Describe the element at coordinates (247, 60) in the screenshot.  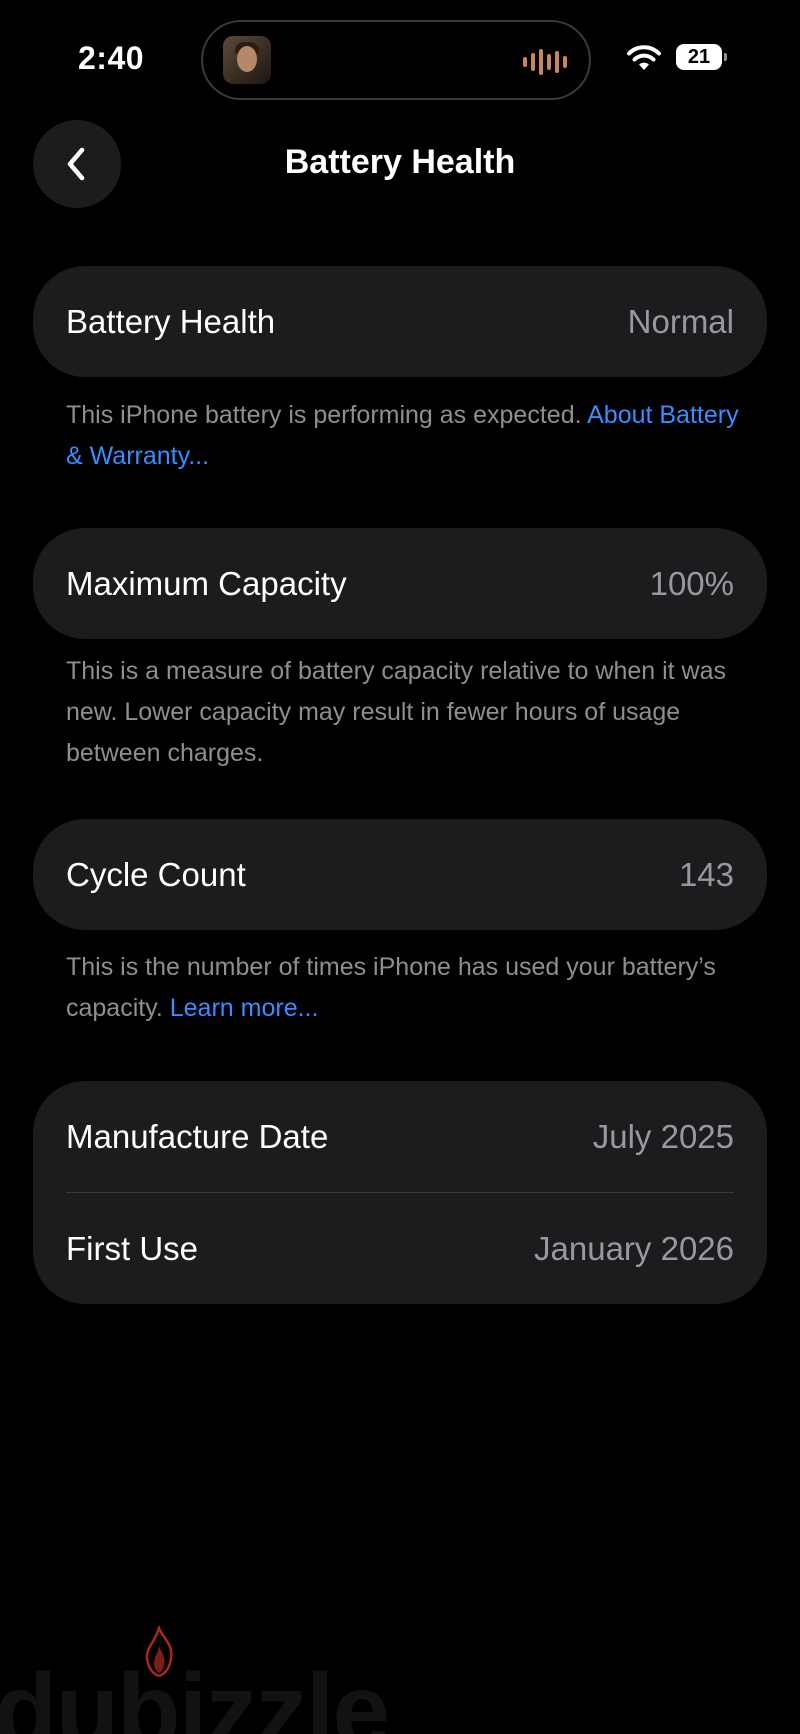
I see `now-playing-thumbnail` at that location.